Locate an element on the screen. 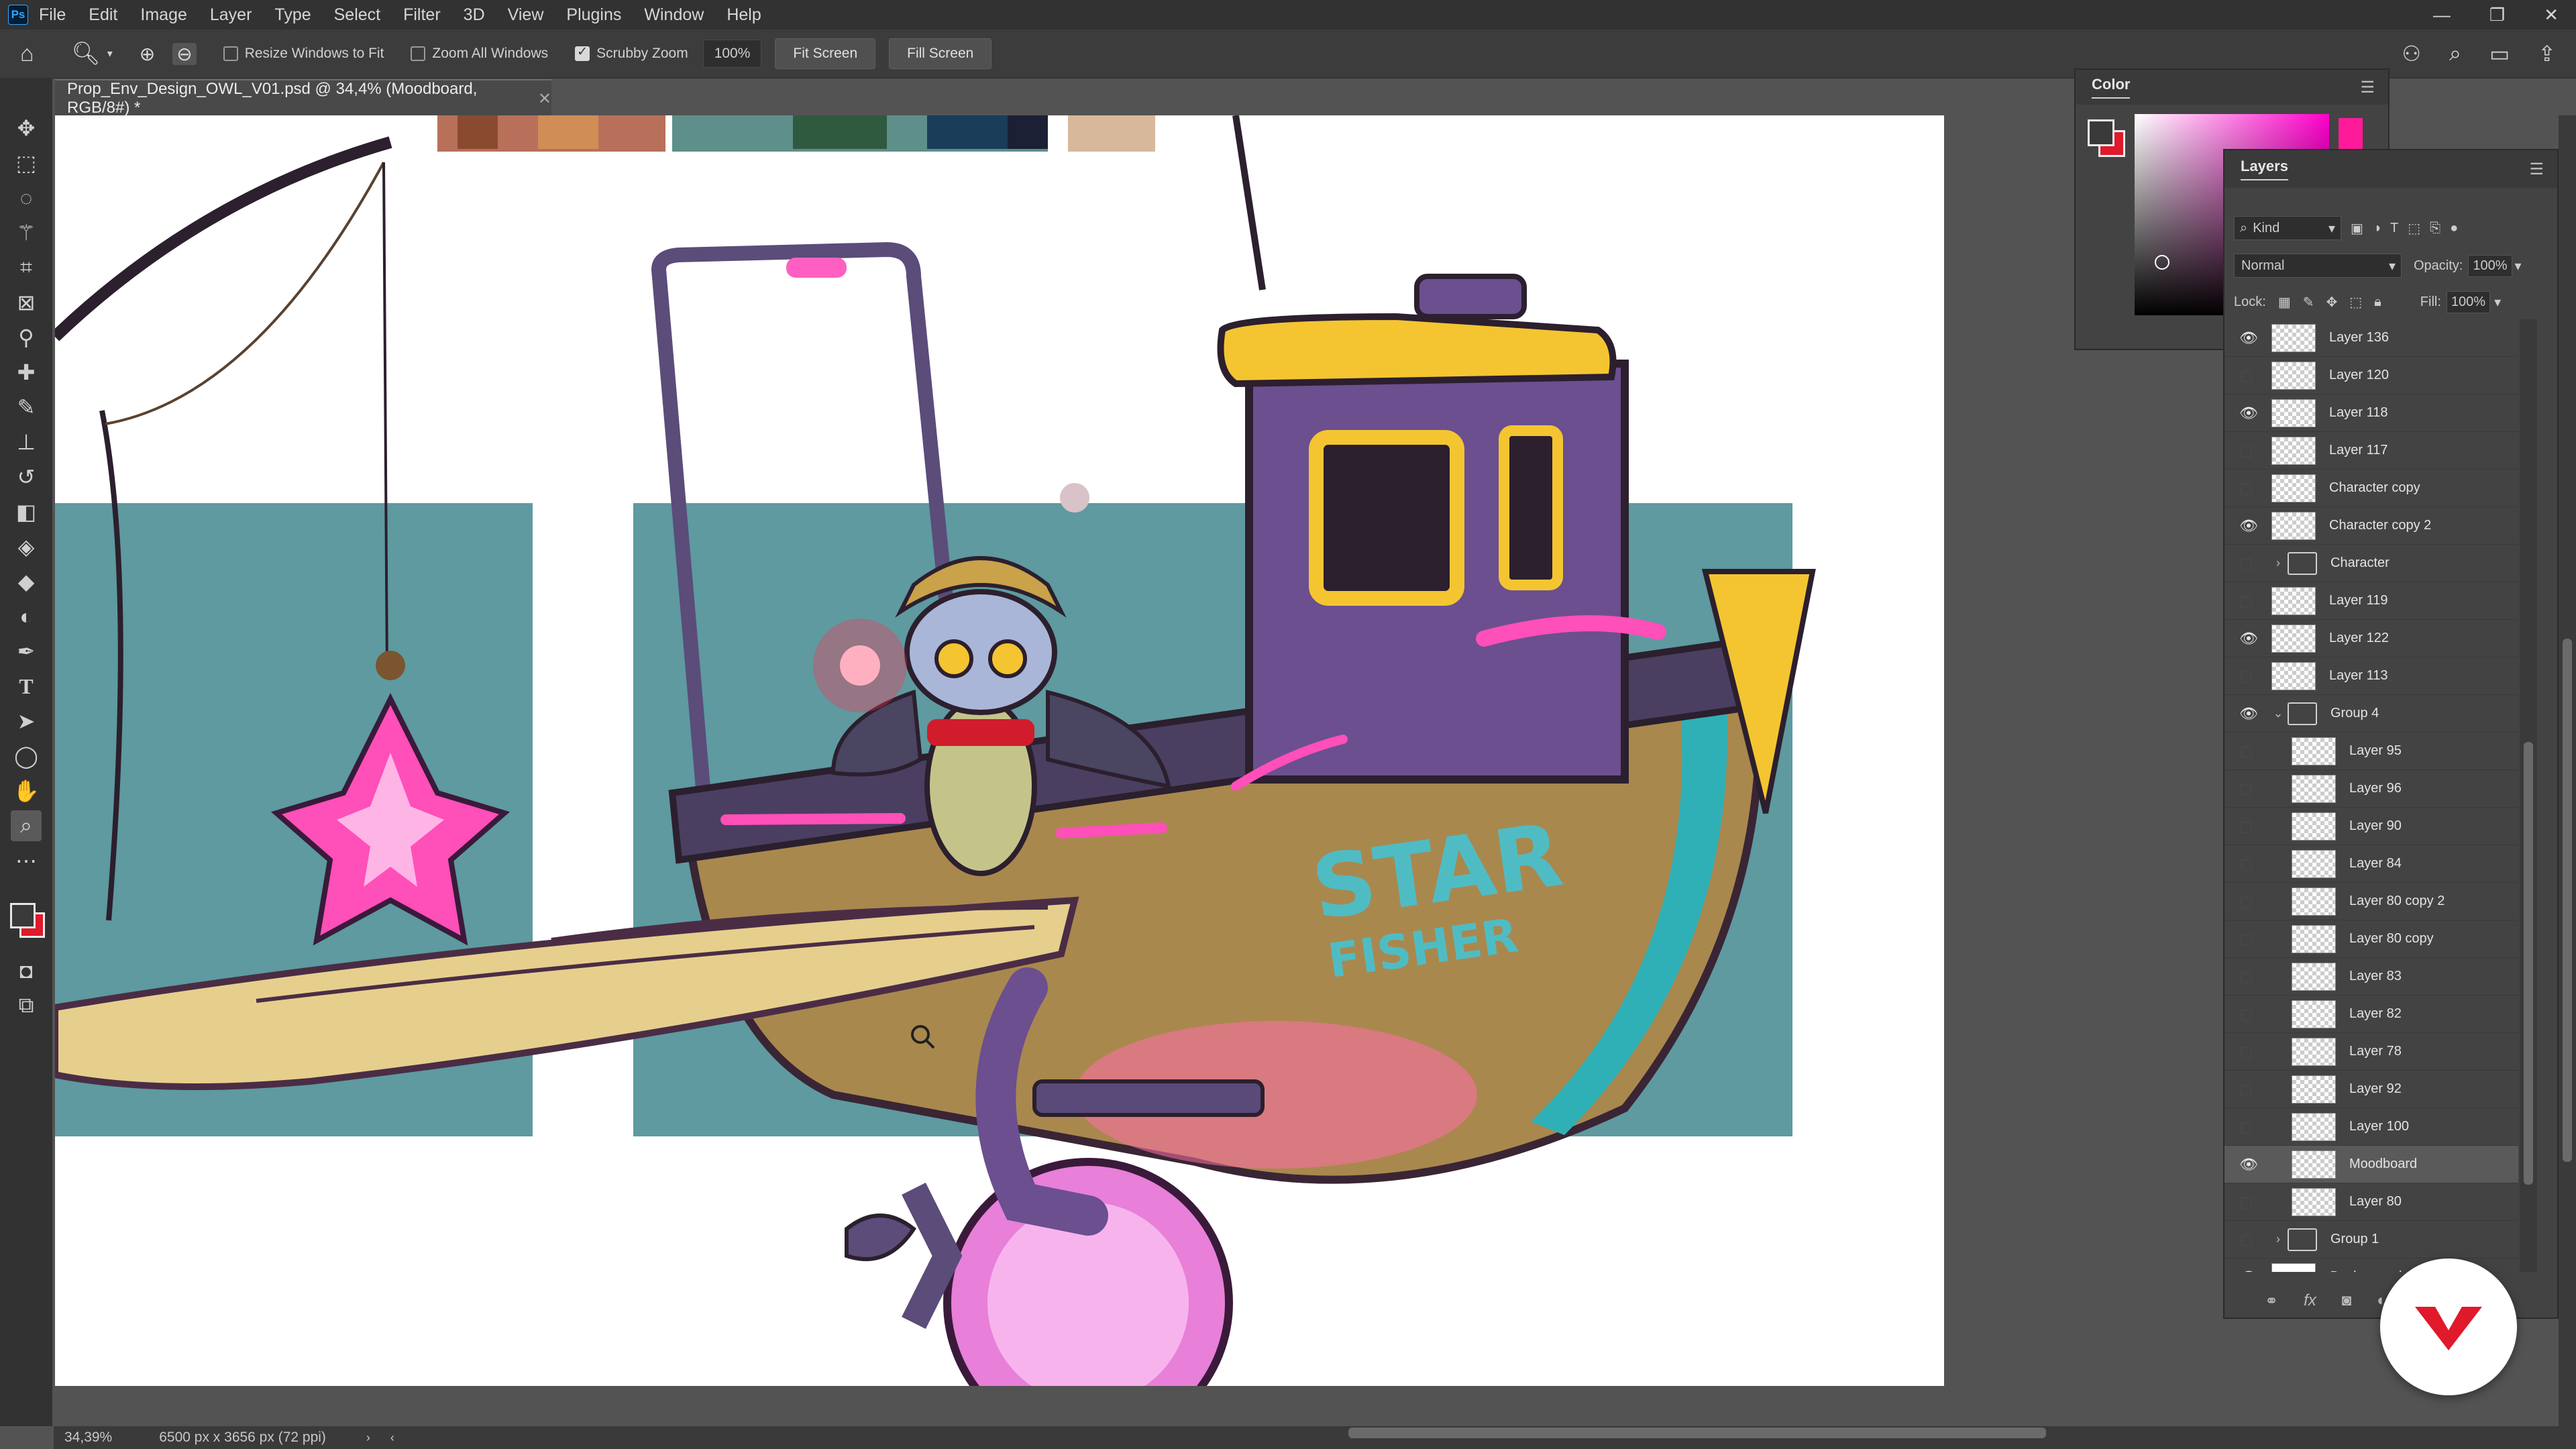 This screenshot has width=2576, height=1449. share-icon: ⚇ is located at coordinates (2411, 53).